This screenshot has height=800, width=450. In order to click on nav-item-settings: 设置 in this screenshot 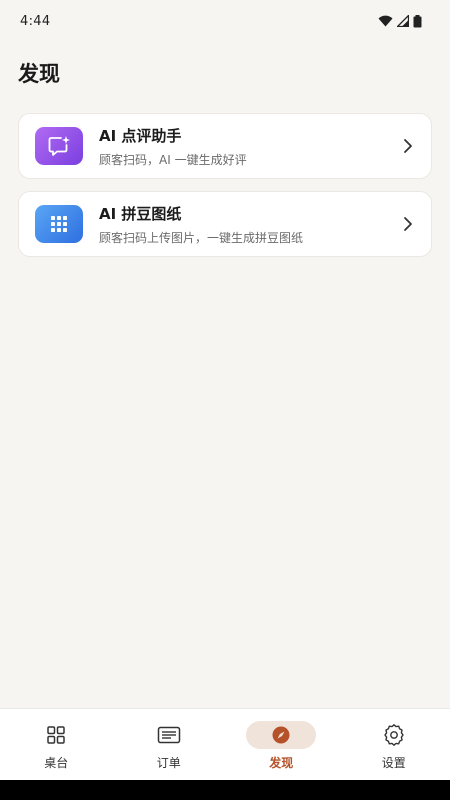, I will do `click(394, 744)`.